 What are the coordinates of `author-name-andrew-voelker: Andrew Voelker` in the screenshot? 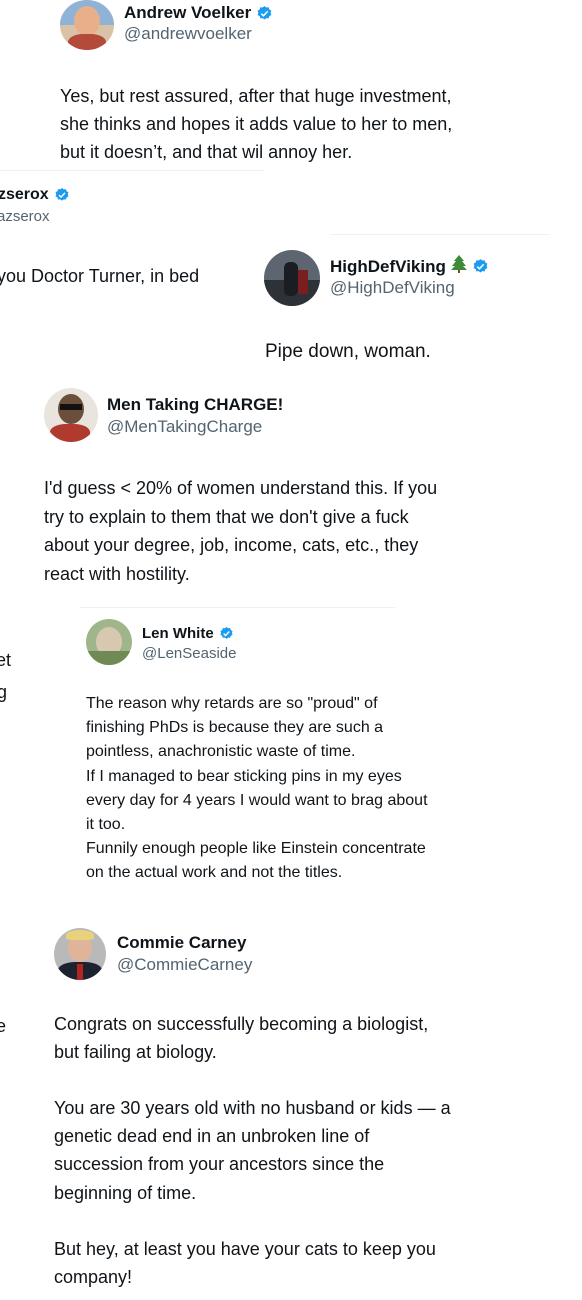 It's located at (198, 13).